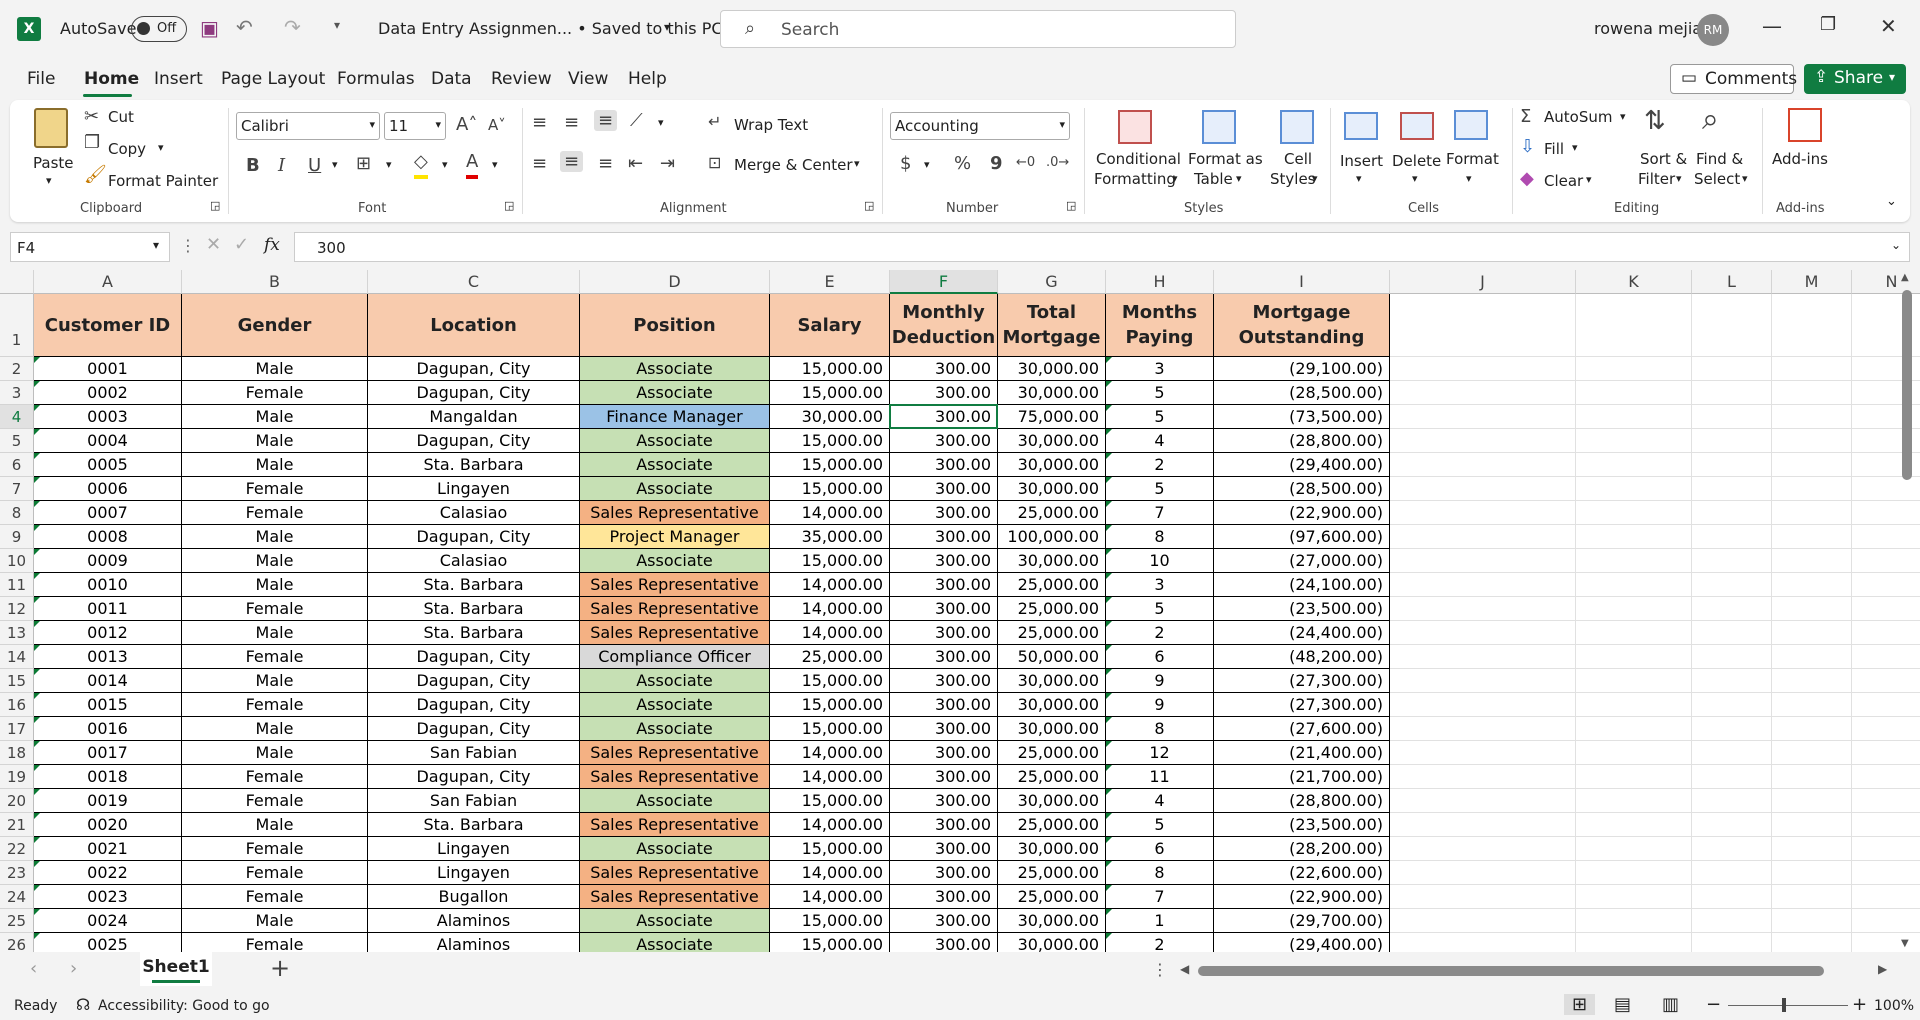  What do you see at coordinates (675, 325) in the screenshot?
I see `header-cell-d: Position` at bounding box center [675, 325].